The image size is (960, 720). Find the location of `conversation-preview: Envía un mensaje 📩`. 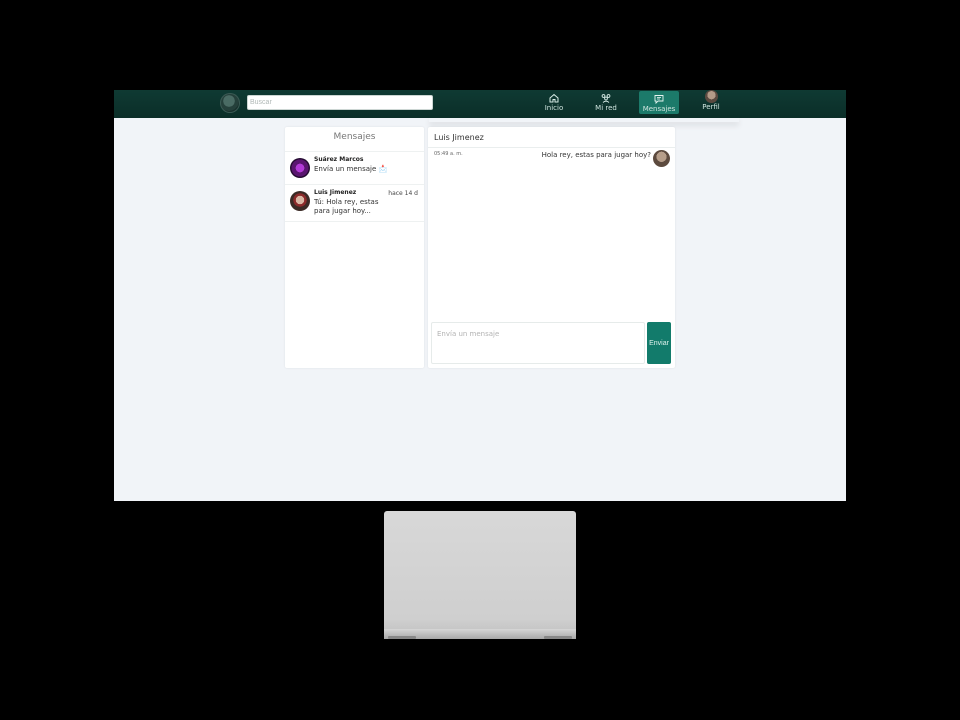

conversation-preview: Envía un mensaje 📩 is located at coordinates (351, 169).